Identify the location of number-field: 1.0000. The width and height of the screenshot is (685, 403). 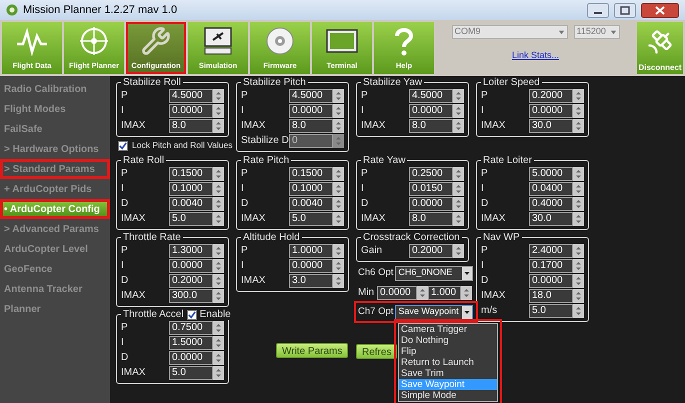
(311, 251).